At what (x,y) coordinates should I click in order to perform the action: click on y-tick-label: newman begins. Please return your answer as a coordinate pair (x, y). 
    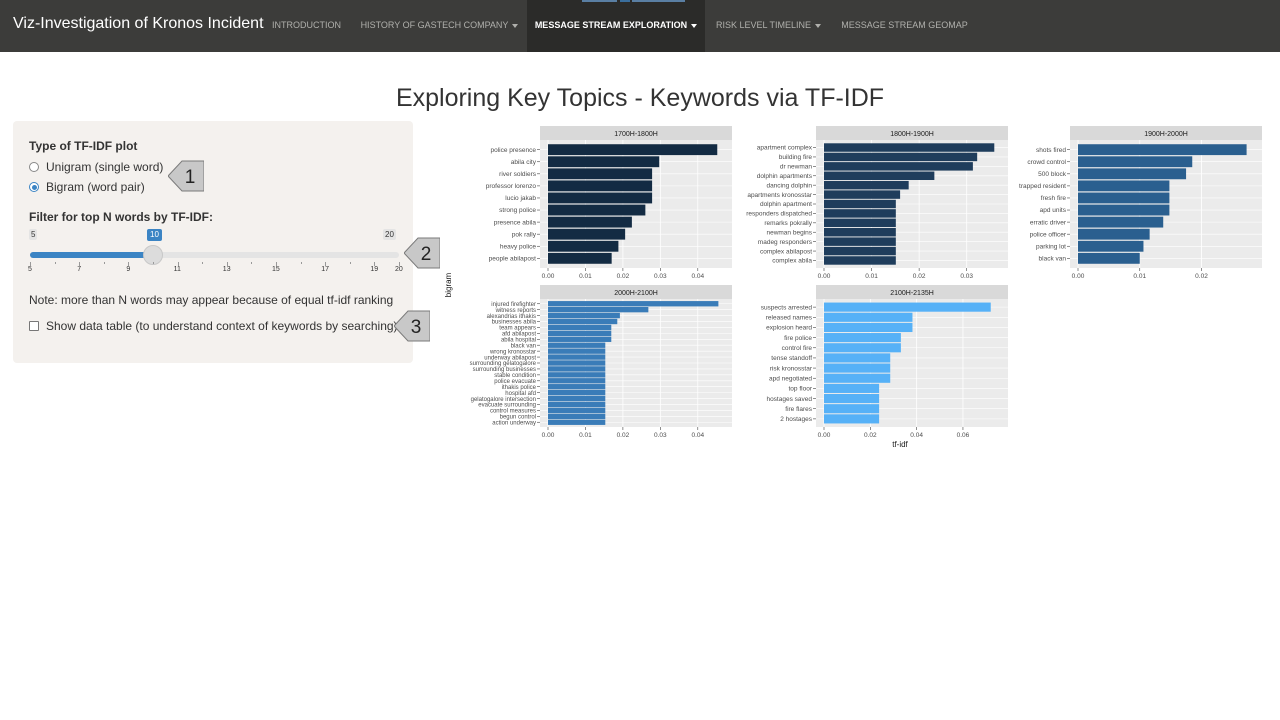
    Looking at the image, I should click on (789, 232).